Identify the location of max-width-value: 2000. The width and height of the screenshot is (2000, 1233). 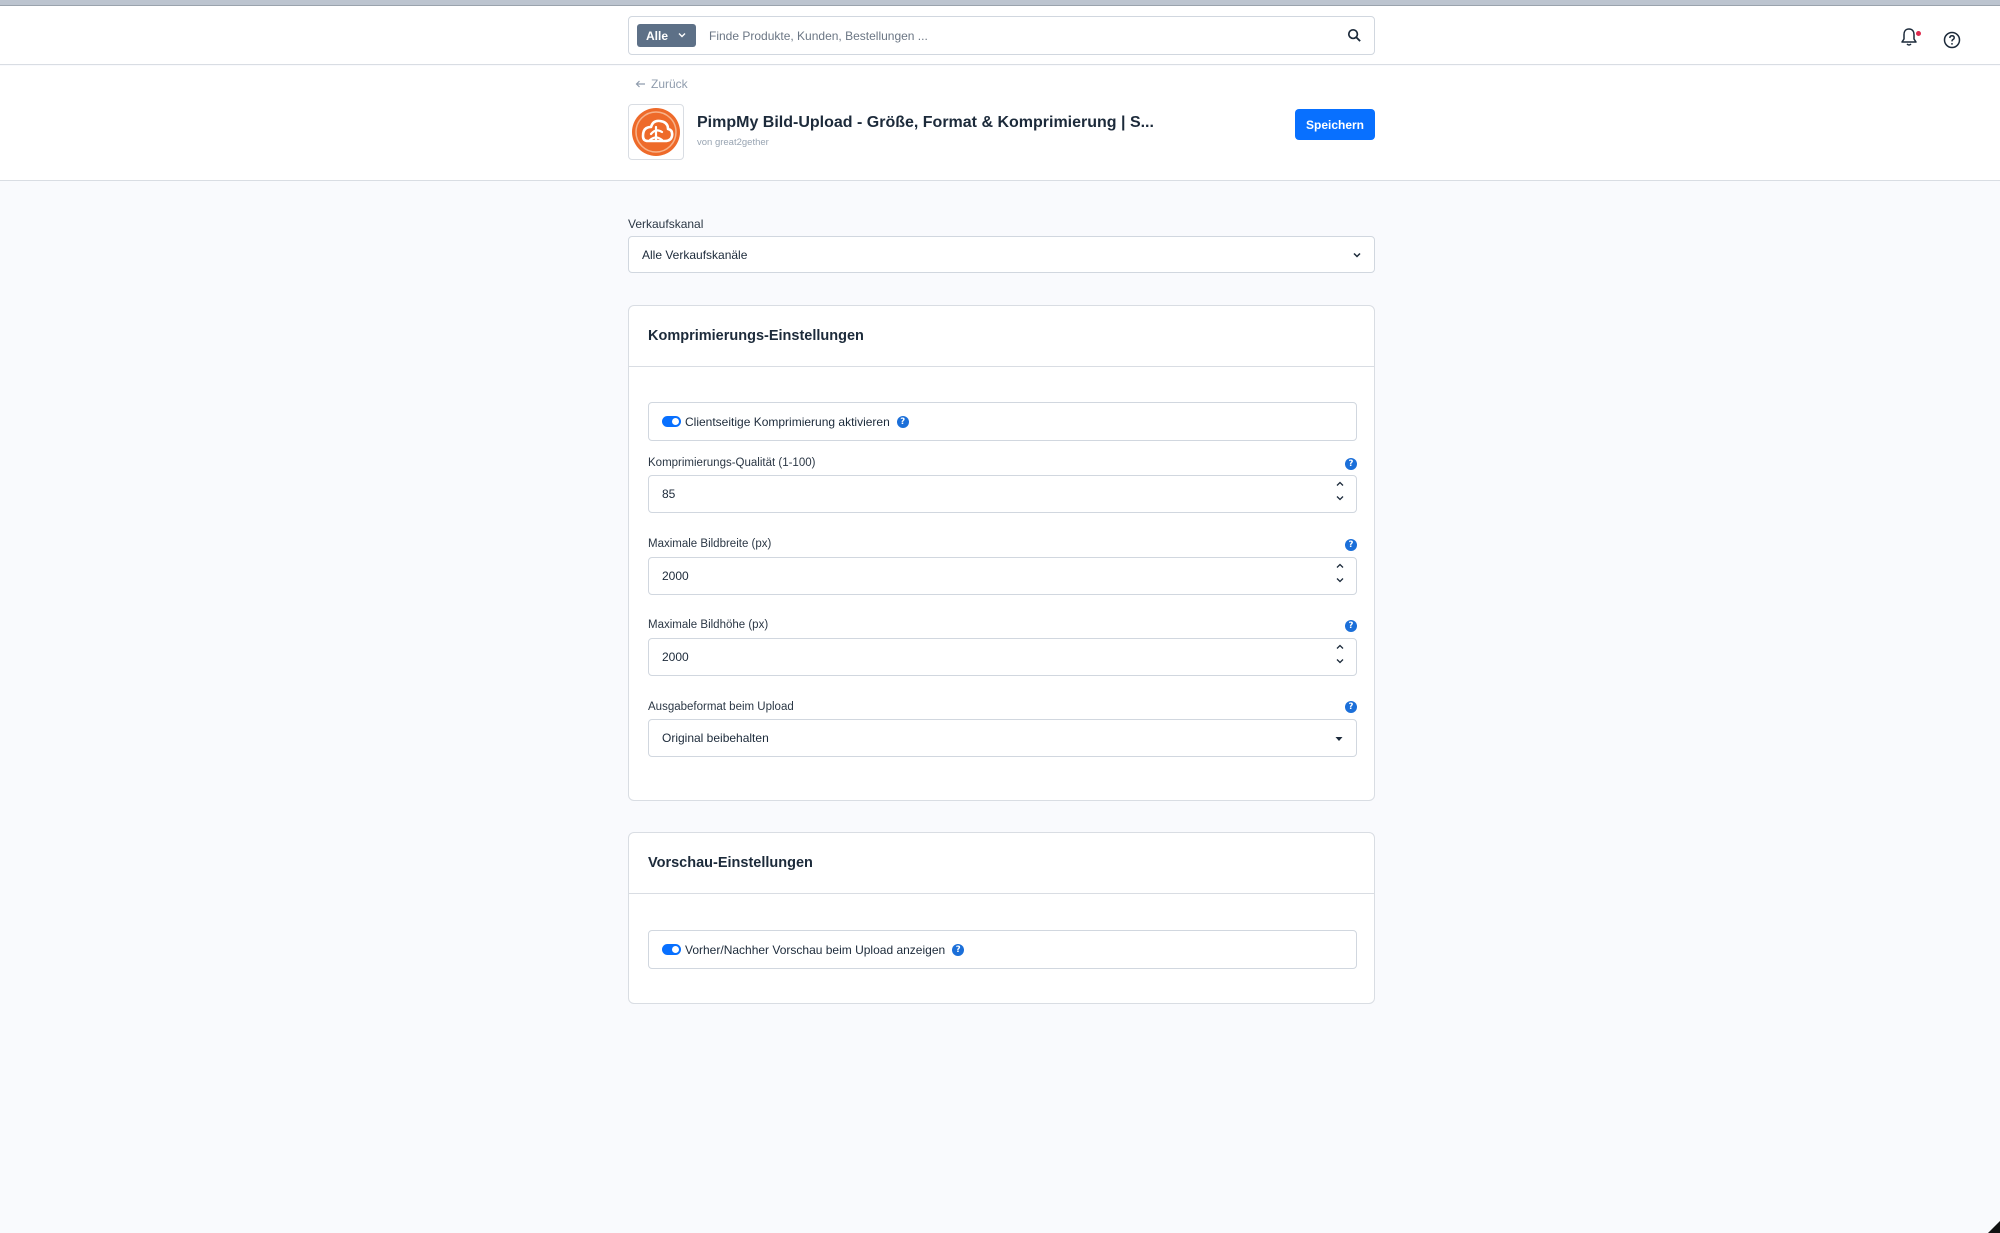
(675, 576).